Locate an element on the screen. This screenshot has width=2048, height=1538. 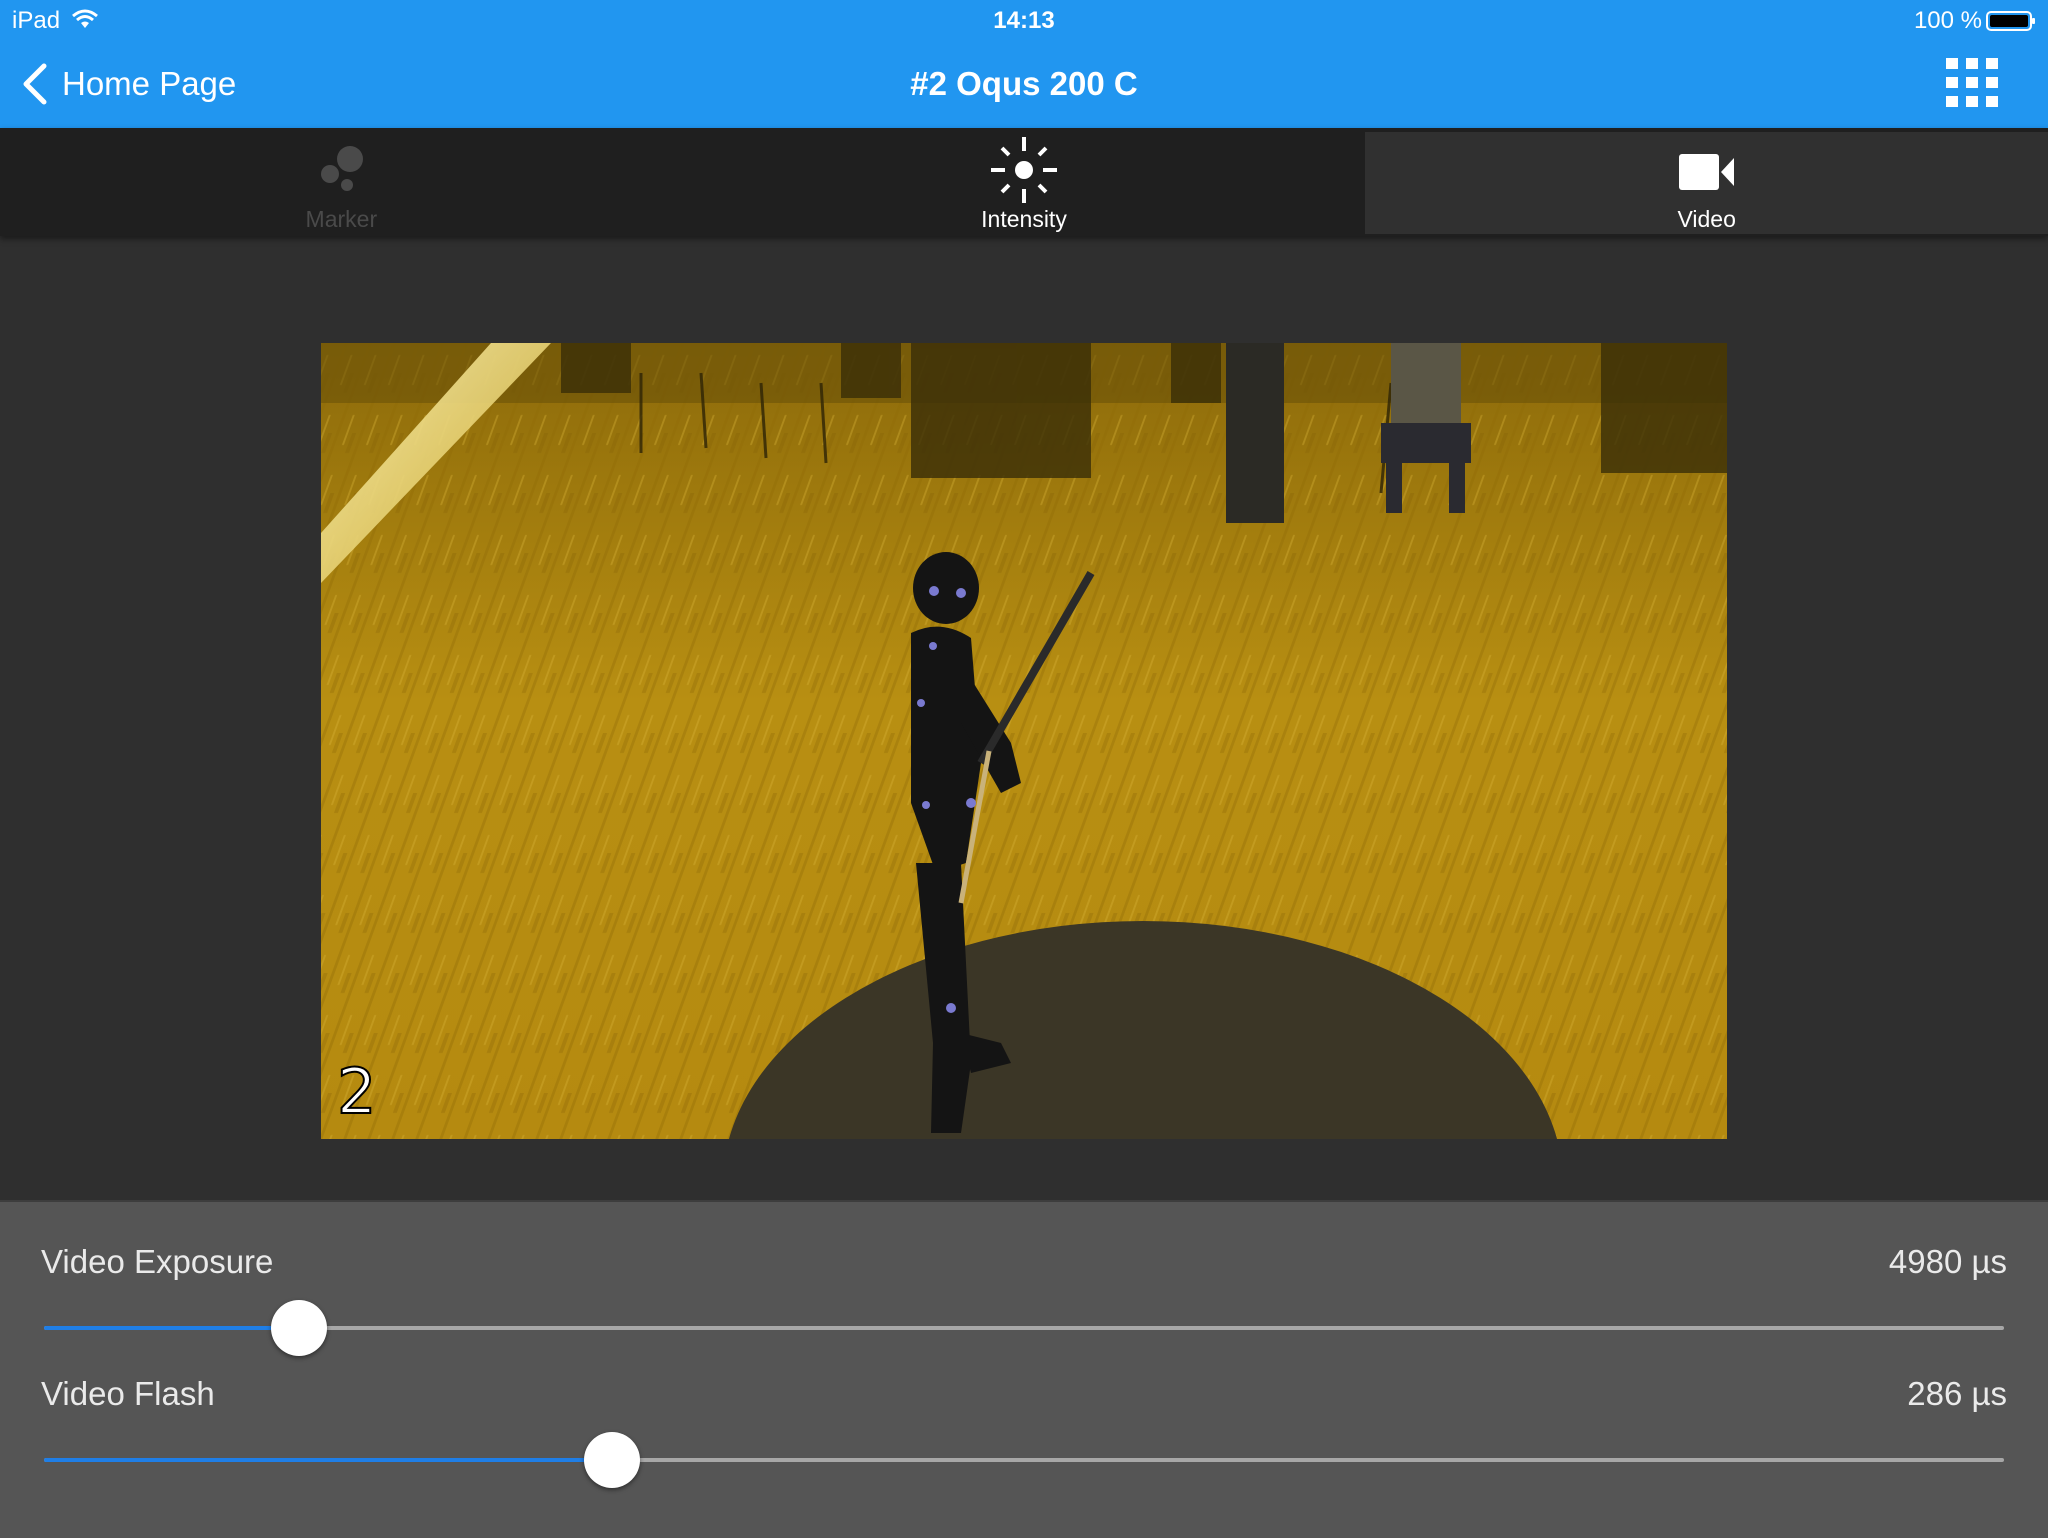
battery-icon is located at coordinates (2010, 21).